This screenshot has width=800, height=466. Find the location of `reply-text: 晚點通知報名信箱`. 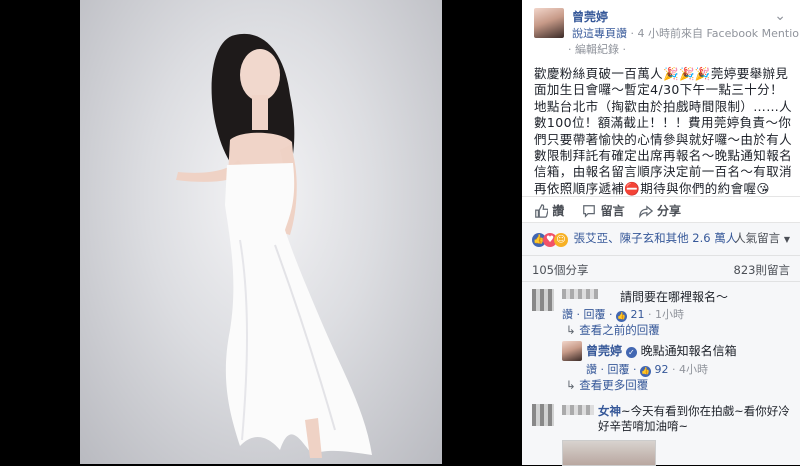

reply-text: 晚點通知報名信箱 is located at coordinates (689, 351).